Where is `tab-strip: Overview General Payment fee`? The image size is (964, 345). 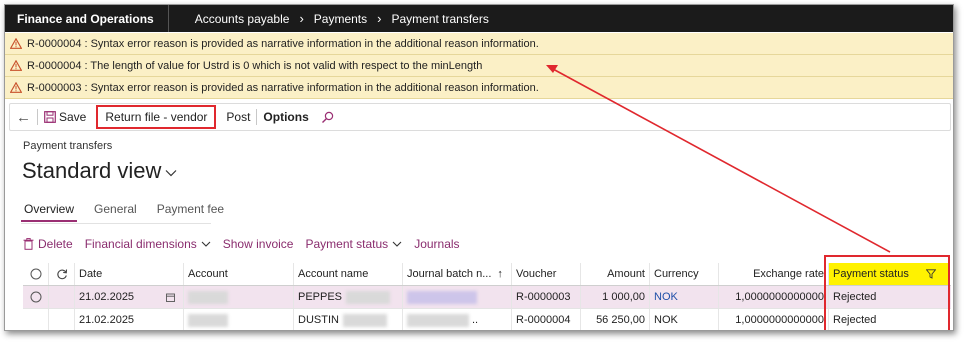 tab-strip: Overview General Payment fee is located at coordinates (131, 212).